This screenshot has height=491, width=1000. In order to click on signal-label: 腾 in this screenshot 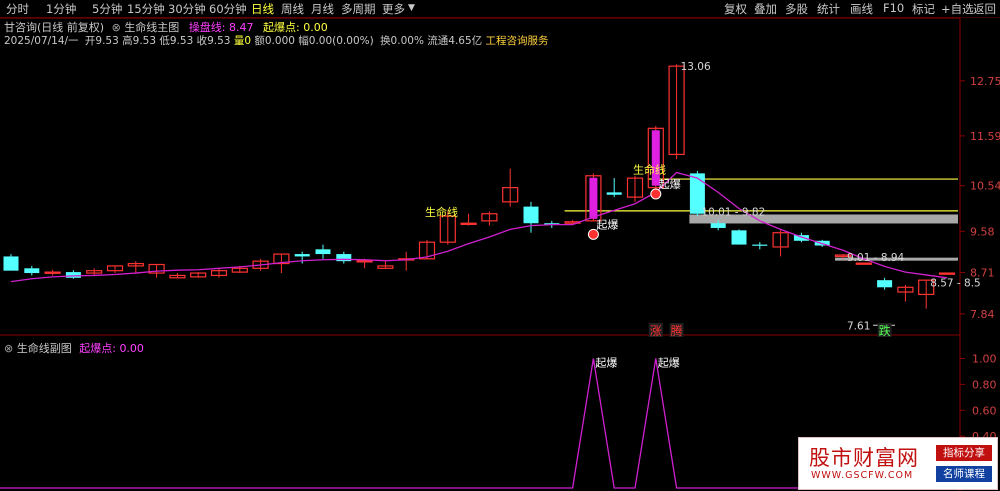, I will do `click(677, 330)`.